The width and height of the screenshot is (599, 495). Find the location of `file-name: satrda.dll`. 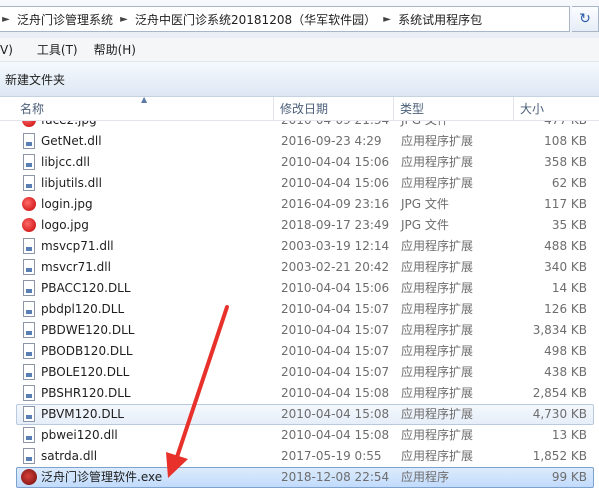

file-name: satrda.dll is located at coordinates (69, 456).